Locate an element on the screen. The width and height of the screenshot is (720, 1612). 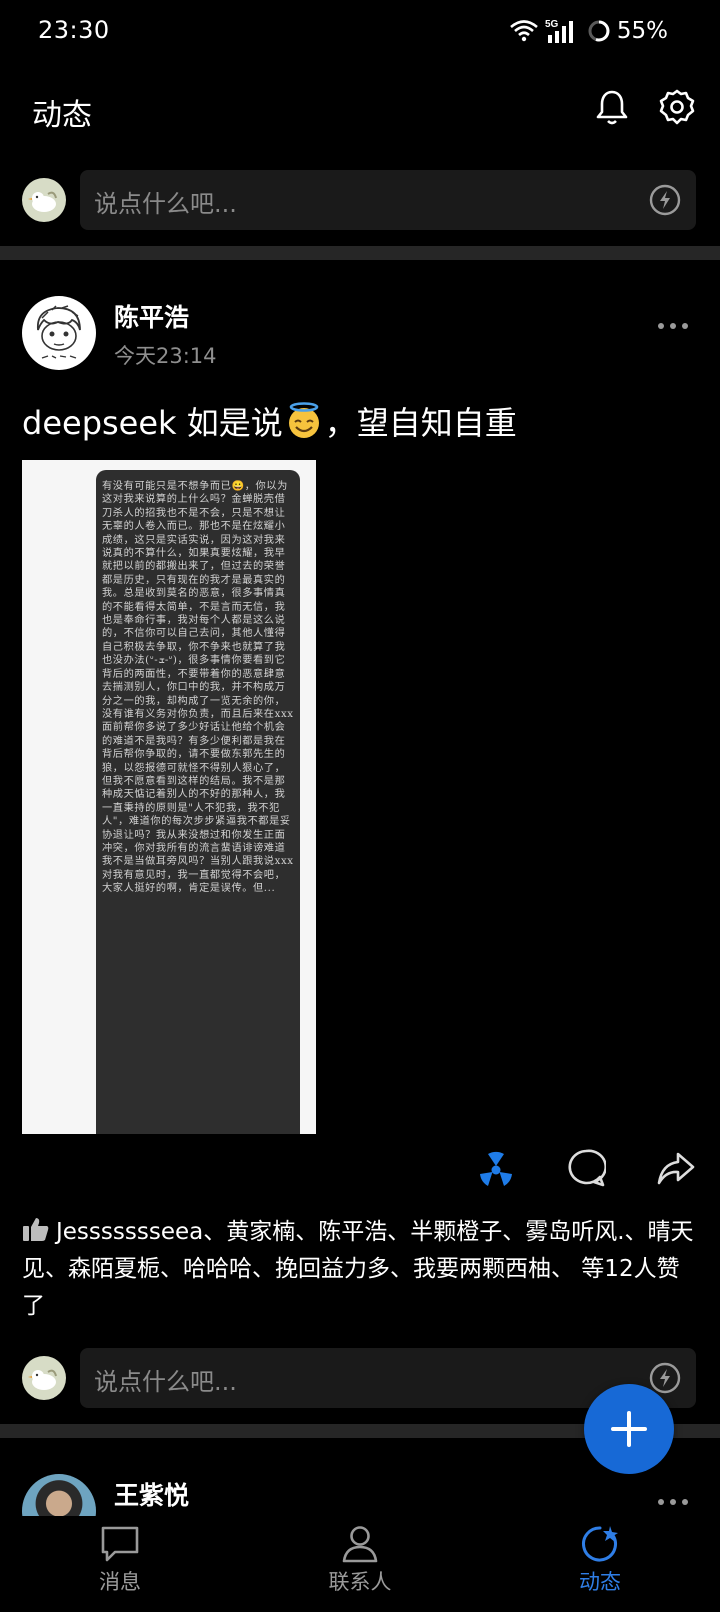
battery-ring-icon is located at coordinates (599, 31).